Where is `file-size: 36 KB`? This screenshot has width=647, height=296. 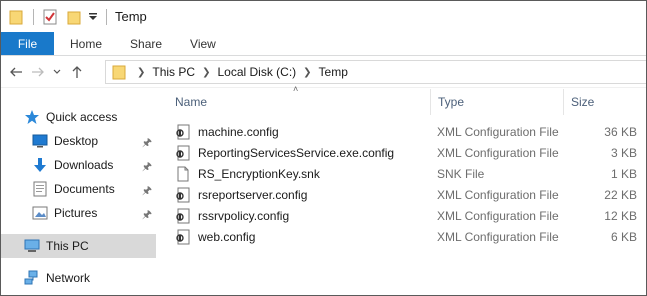 file-size: 36 KB is located at coordinates (620, 131).